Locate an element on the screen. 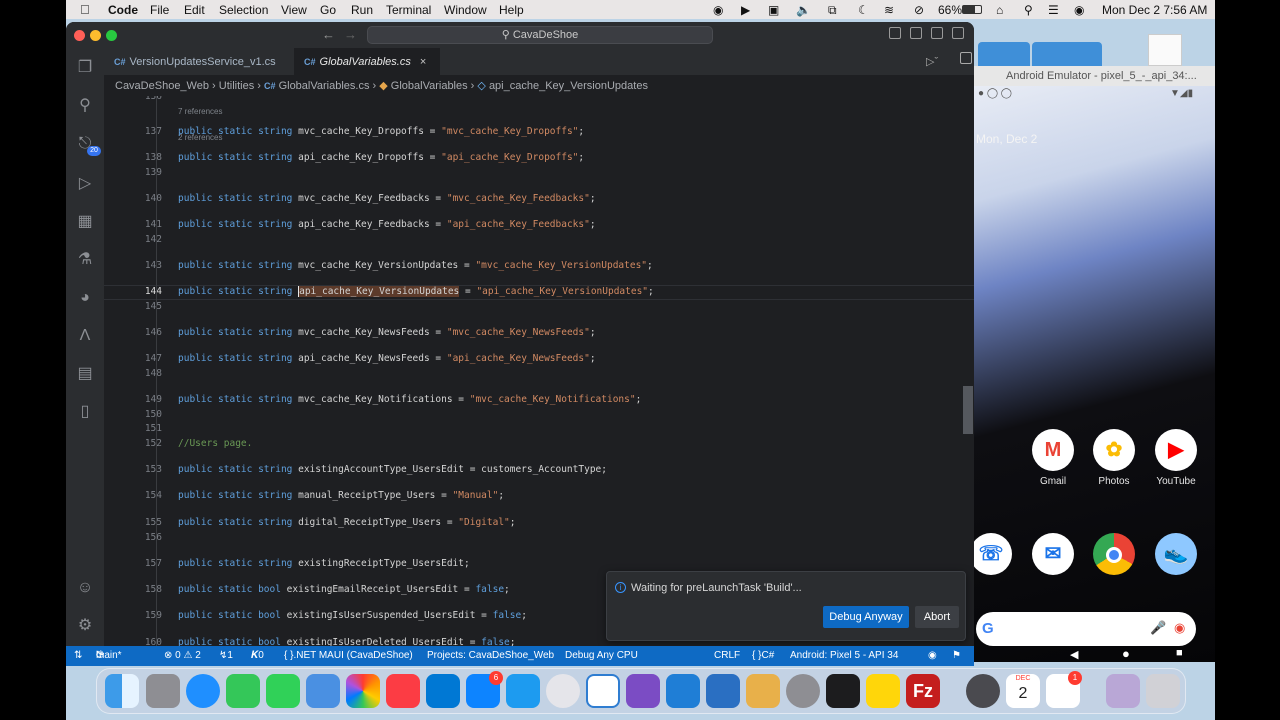 This screenshot has height=720, width=1280. clock: Mon Dec 2 7:56 AM is located at coordinates (1154, 10).